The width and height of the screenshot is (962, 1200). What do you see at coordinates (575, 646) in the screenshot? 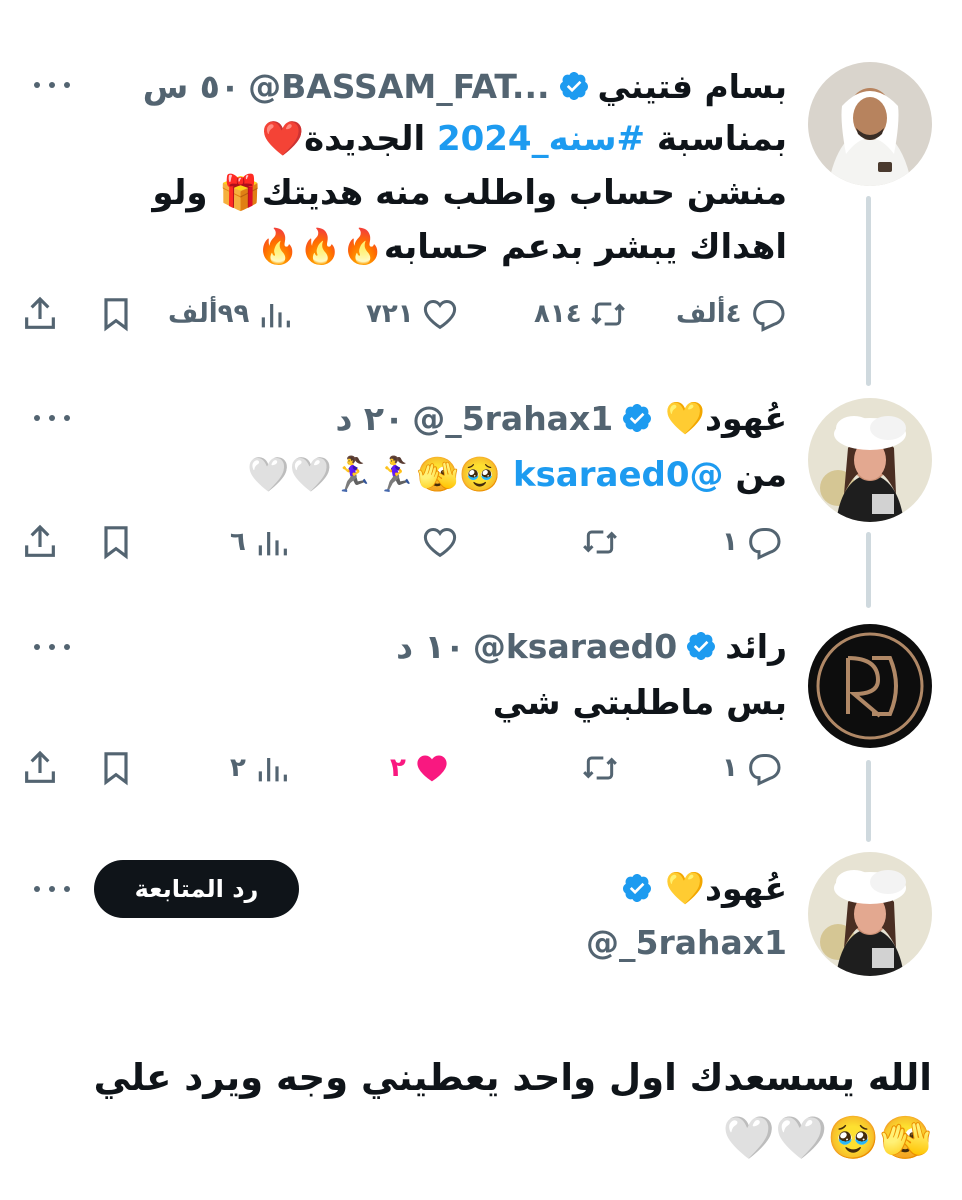
I see `handle: @ksaraed0` at bounding box center [575, 646].